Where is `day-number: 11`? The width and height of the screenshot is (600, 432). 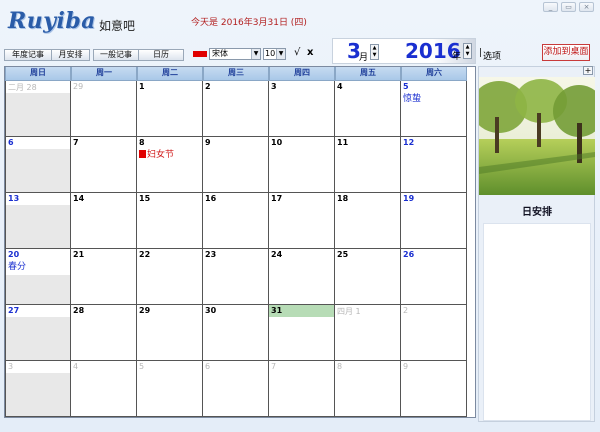 day-number: 11 is located at coordinates (343, 142).